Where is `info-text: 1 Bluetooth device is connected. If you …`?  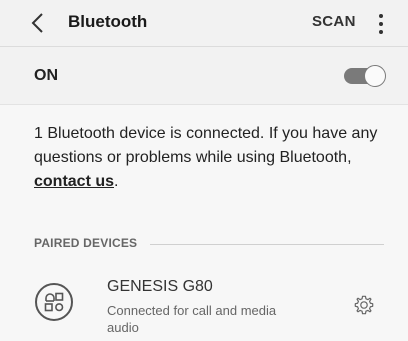
info-text: 1 Bluetooth device is connected. If you … is located at coordinates (206, 145).